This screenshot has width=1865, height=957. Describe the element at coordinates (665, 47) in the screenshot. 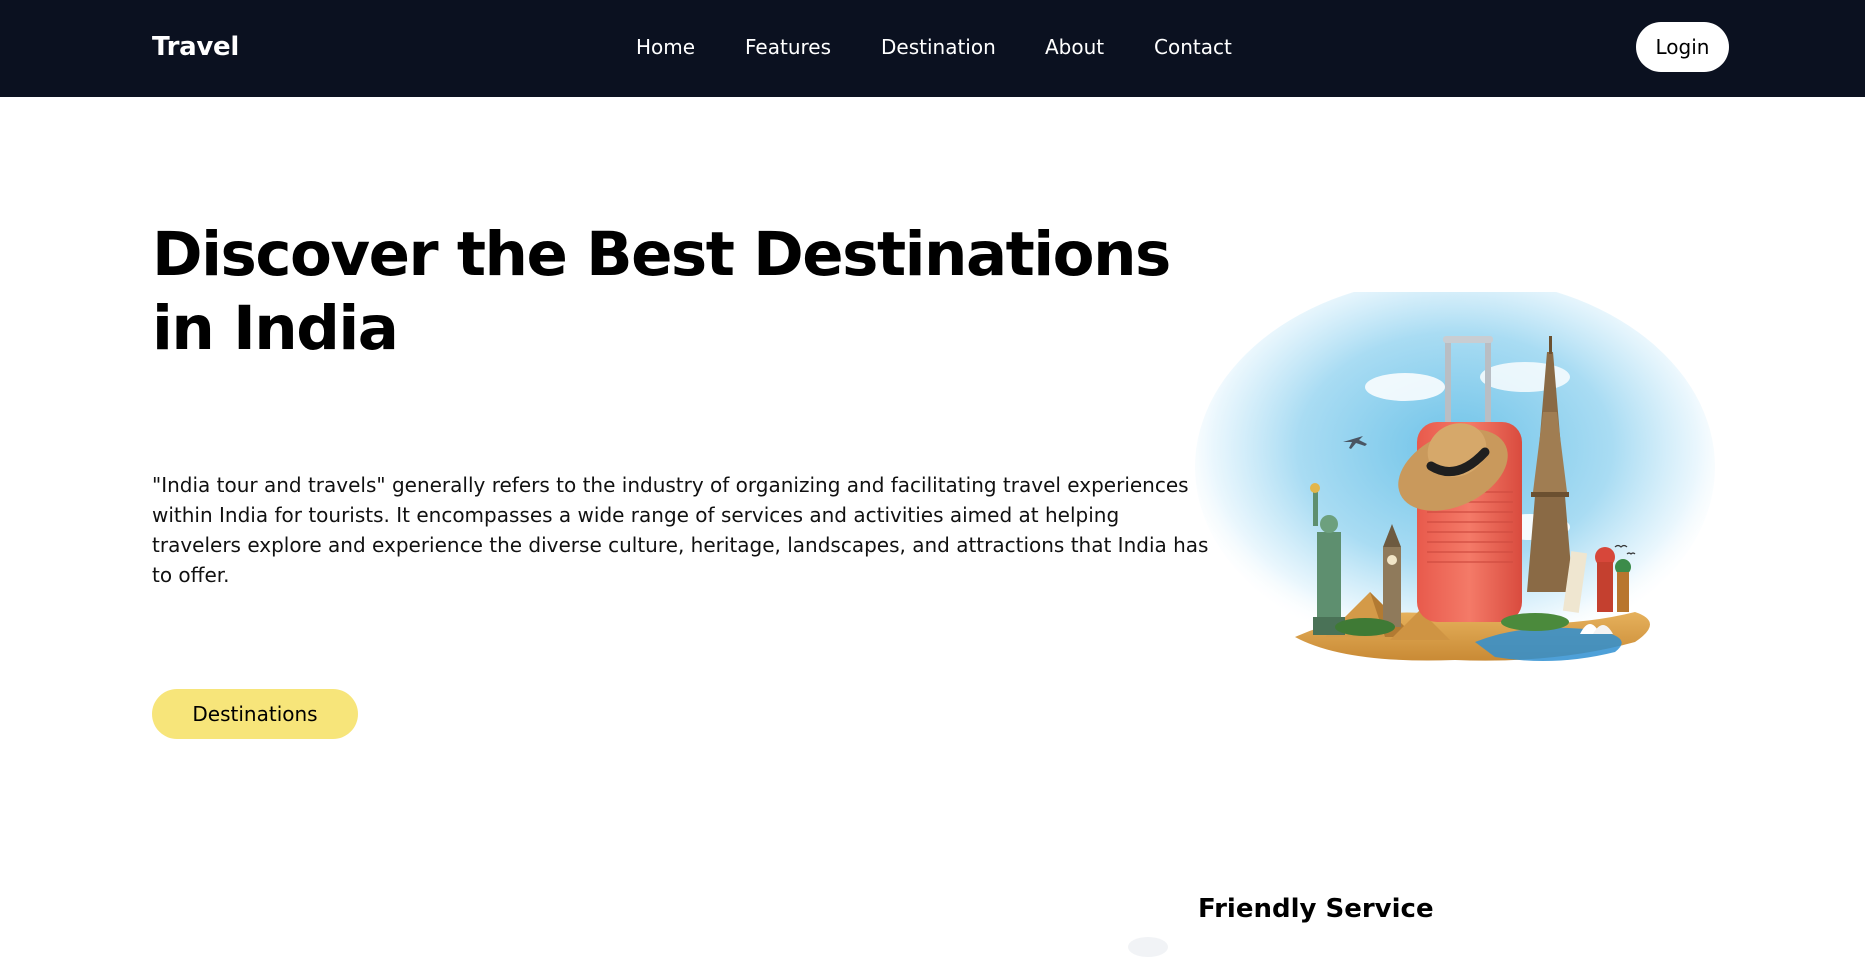

I see `nav-link-home: Home` at that location.